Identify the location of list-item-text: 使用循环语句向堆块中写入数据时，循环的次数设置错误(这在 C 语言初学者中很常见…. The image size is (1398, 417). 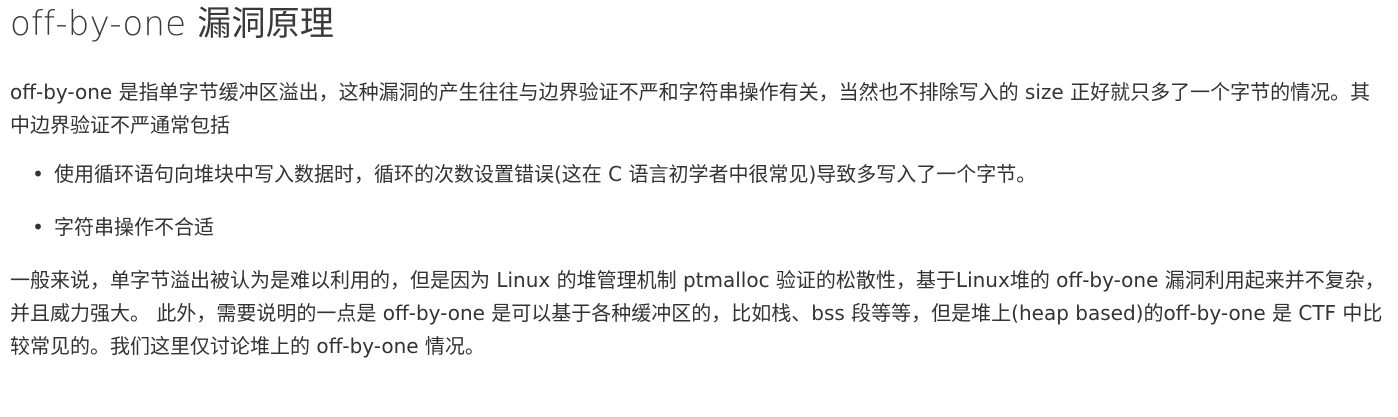
(545, 174).